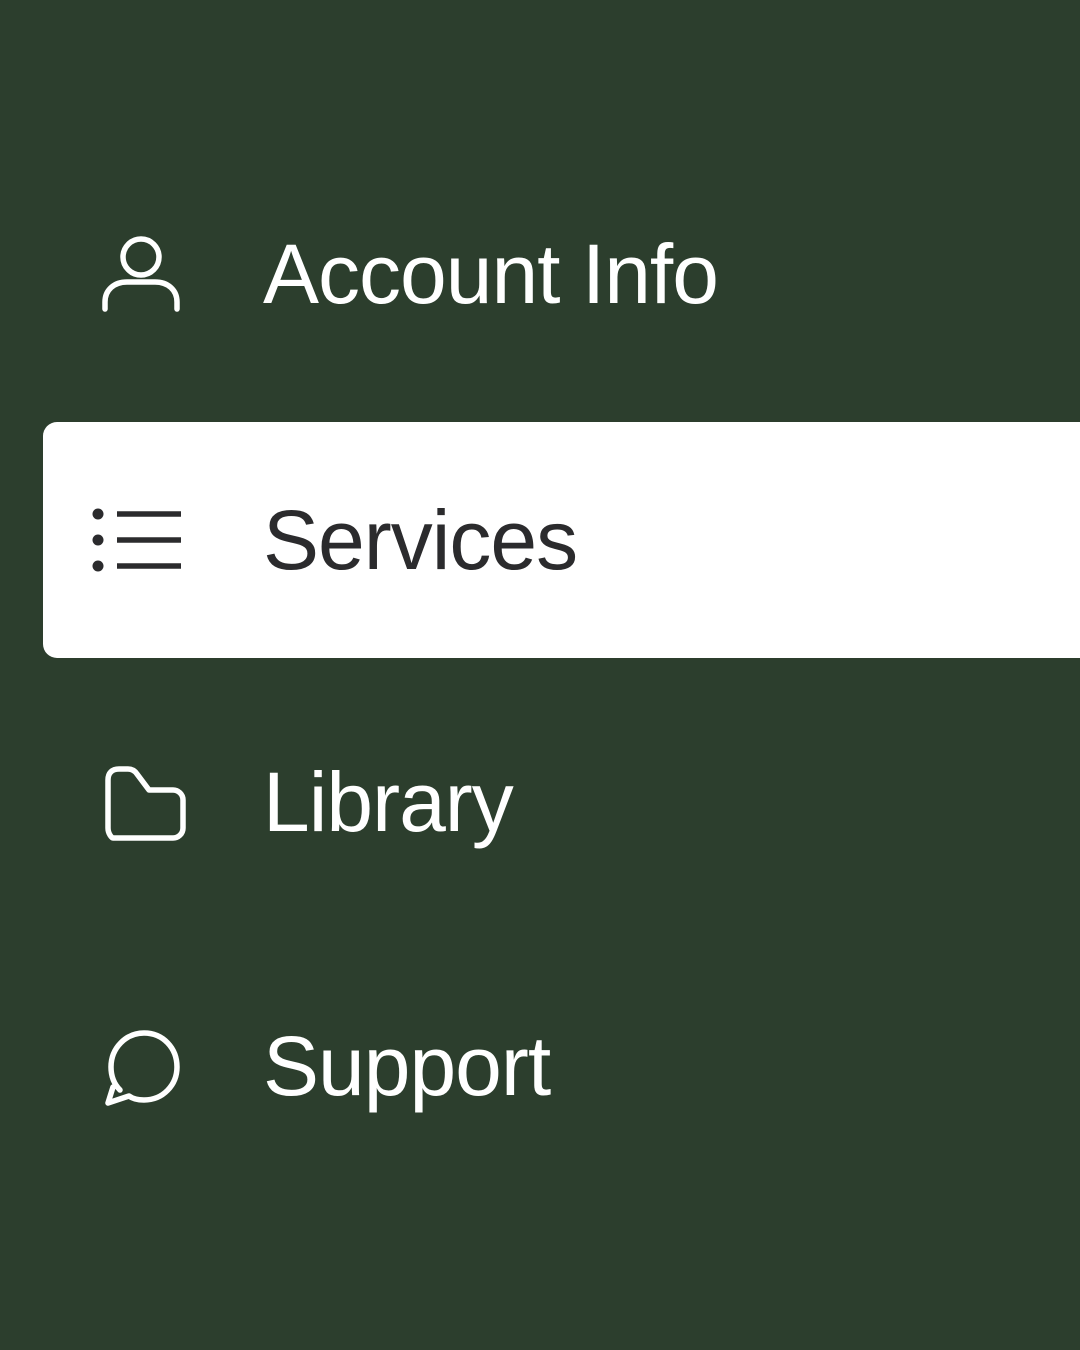 The height and width of the screenshot is (1350, 1080). I want to click on folder-icon, so click(141, 802).